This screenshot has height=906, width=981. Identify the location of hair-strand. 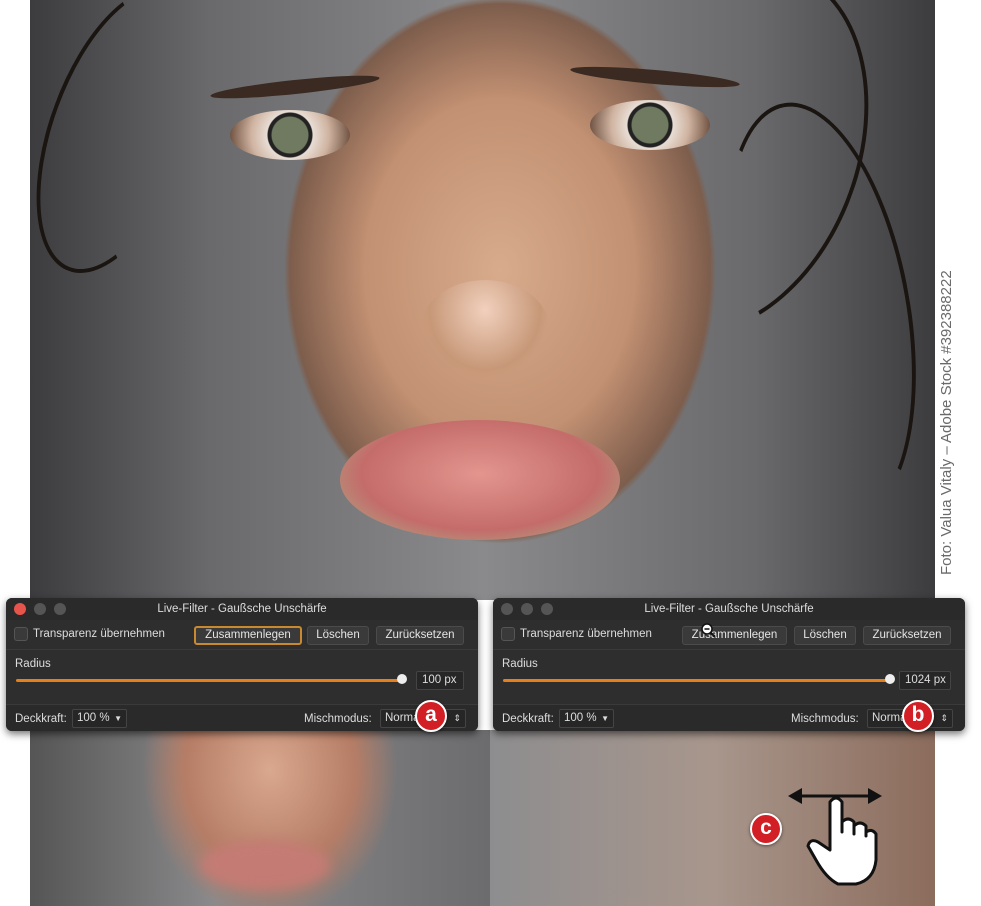
(134, 147).